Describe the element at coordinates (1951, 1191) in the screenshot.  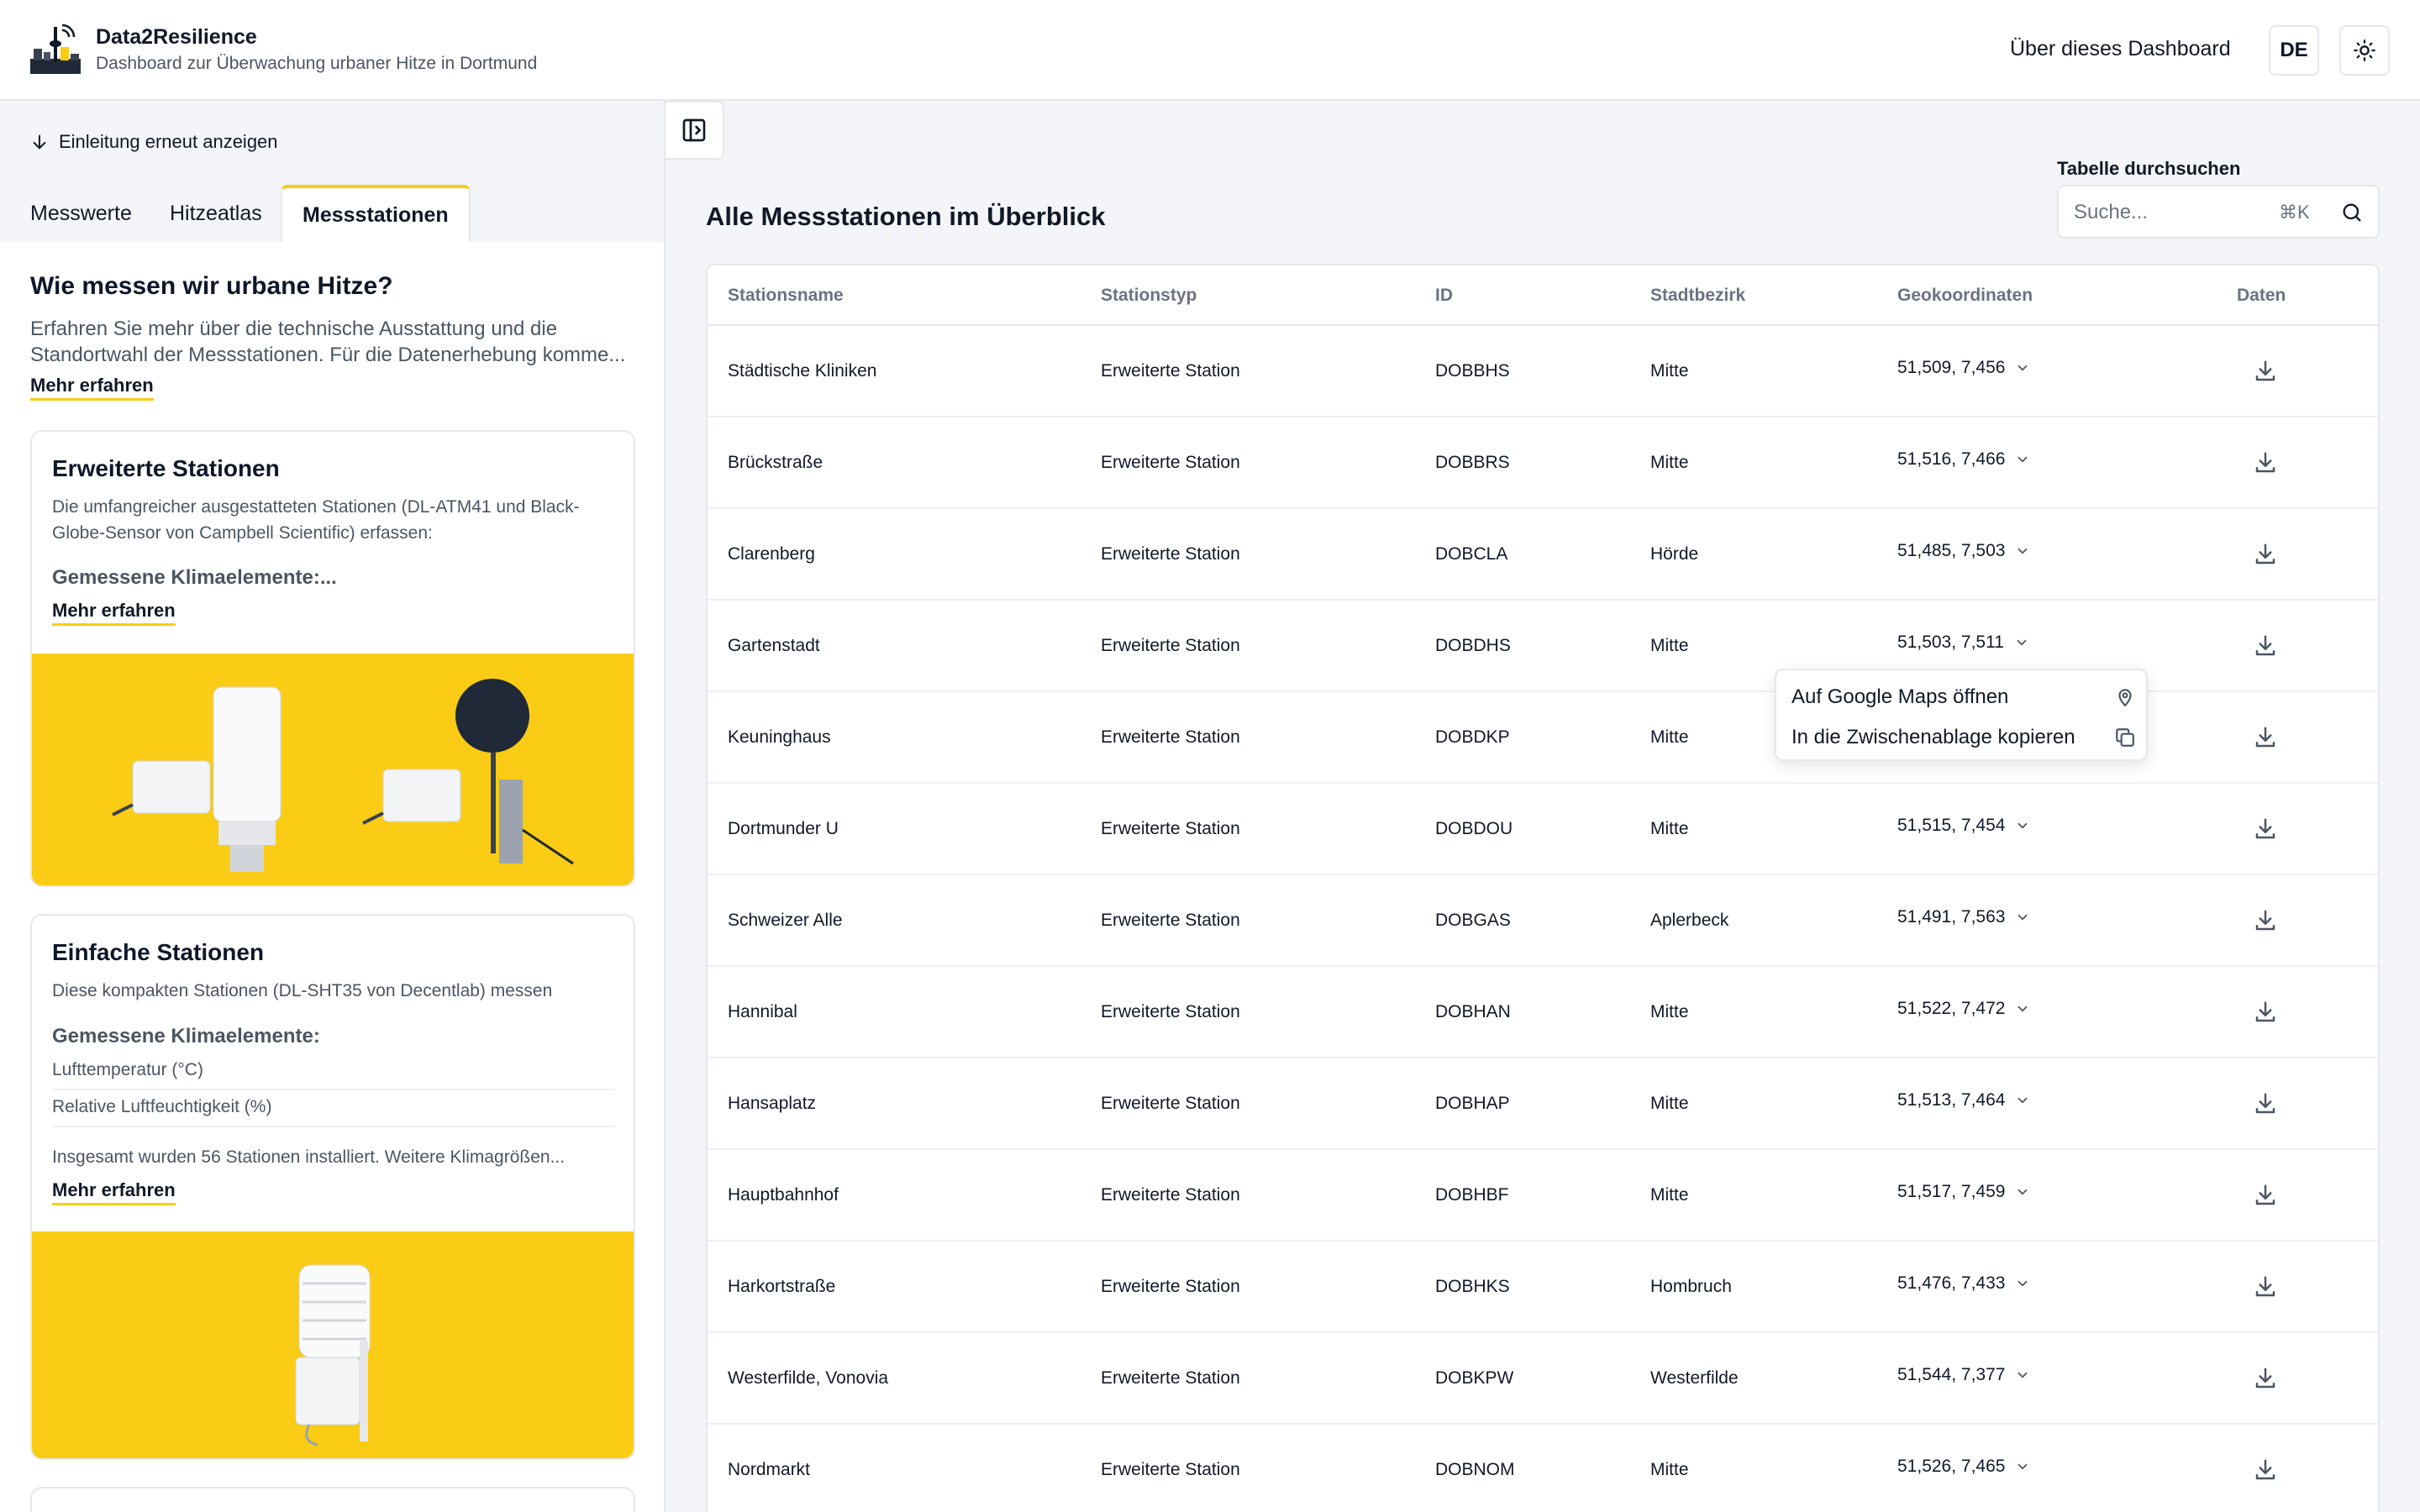
I see `coordinates-value: 51,517, 7,459` at that location.